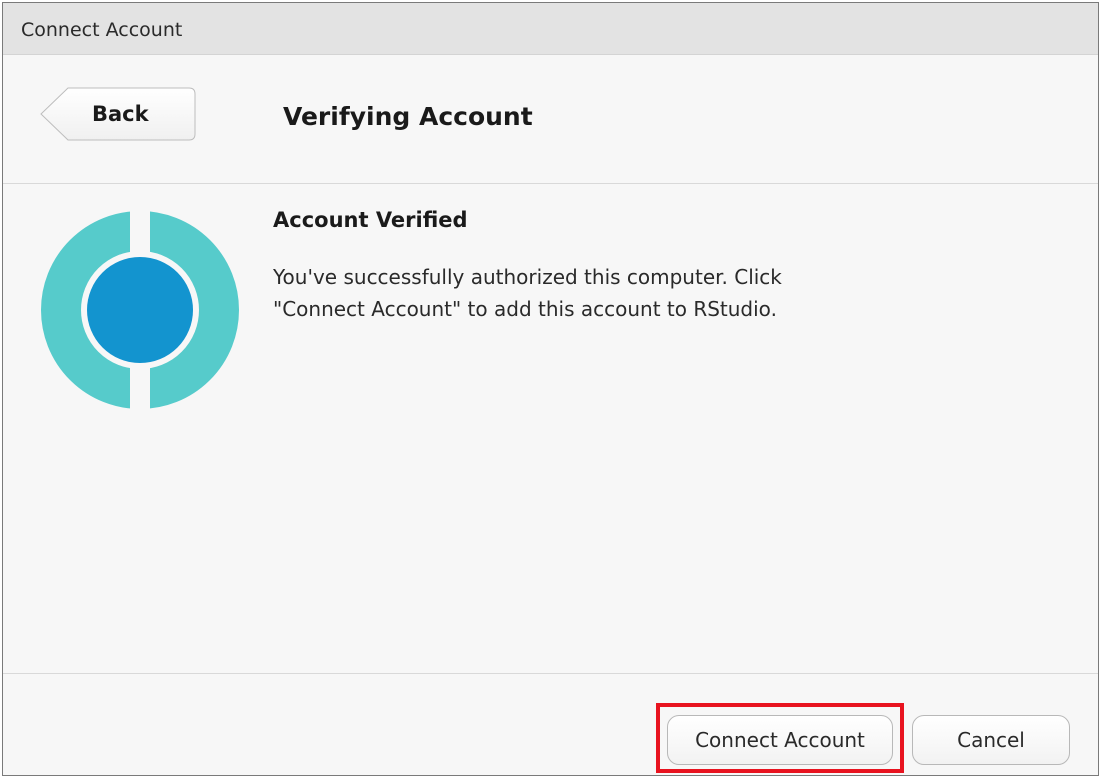  I want to click on account-service-logo-icon, so click(140, 310).